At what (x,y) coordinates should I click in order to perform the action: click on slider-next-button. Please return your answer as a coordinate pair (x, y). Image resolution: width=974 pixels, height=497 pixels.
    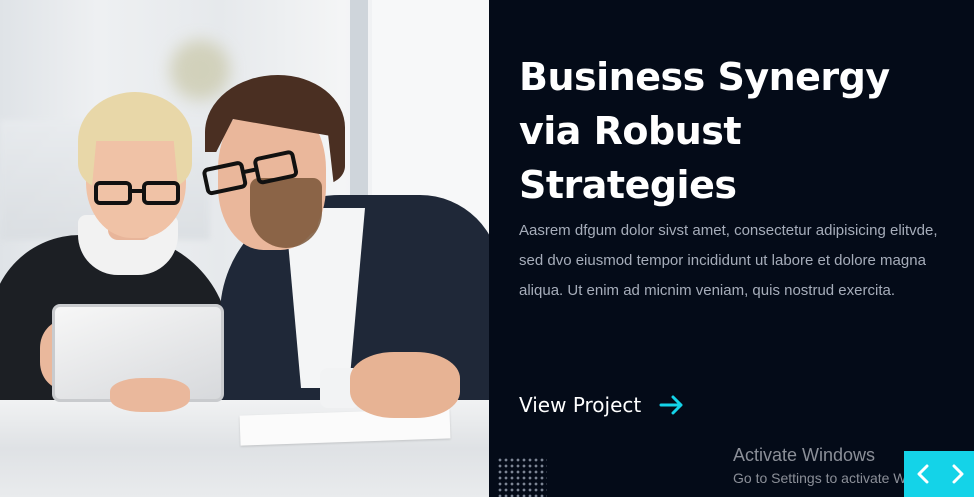
    Looking at the image, I should click on (958, 474).